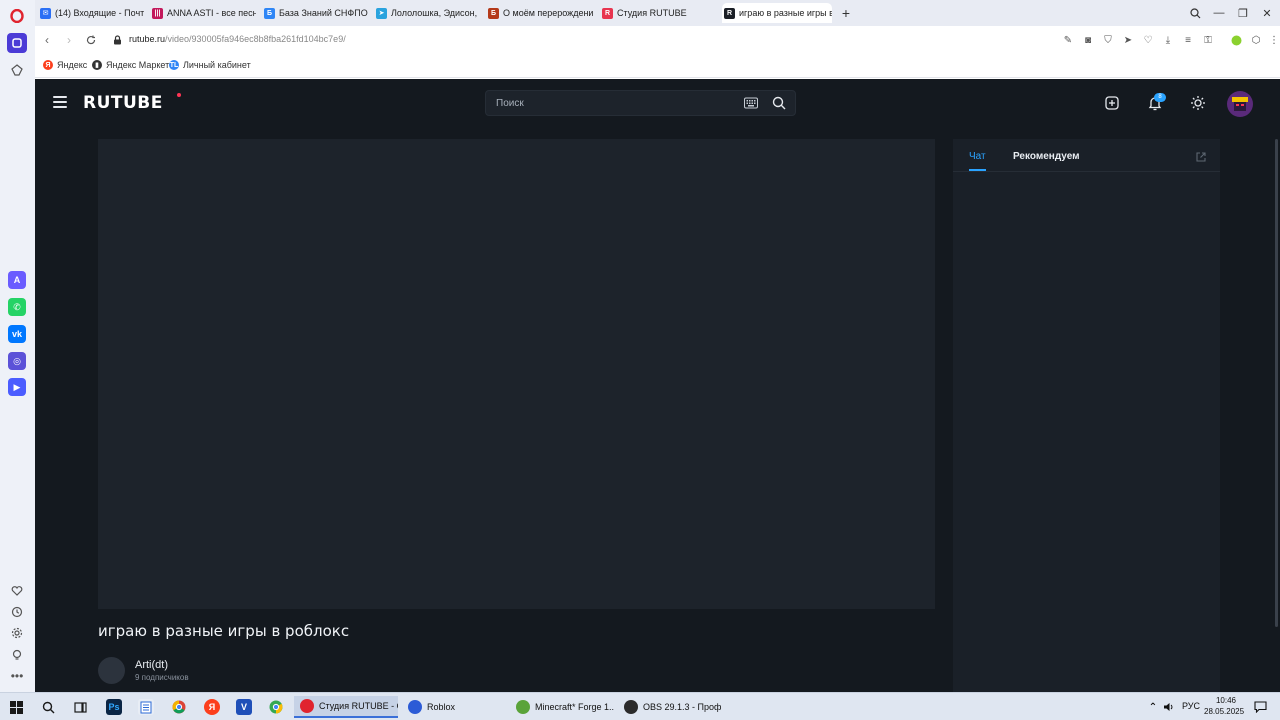  What do you see at coordinates (1273, 40) in the screenshot?
I see `menu-icon: ⋮` at bounding box center [1273, 40].